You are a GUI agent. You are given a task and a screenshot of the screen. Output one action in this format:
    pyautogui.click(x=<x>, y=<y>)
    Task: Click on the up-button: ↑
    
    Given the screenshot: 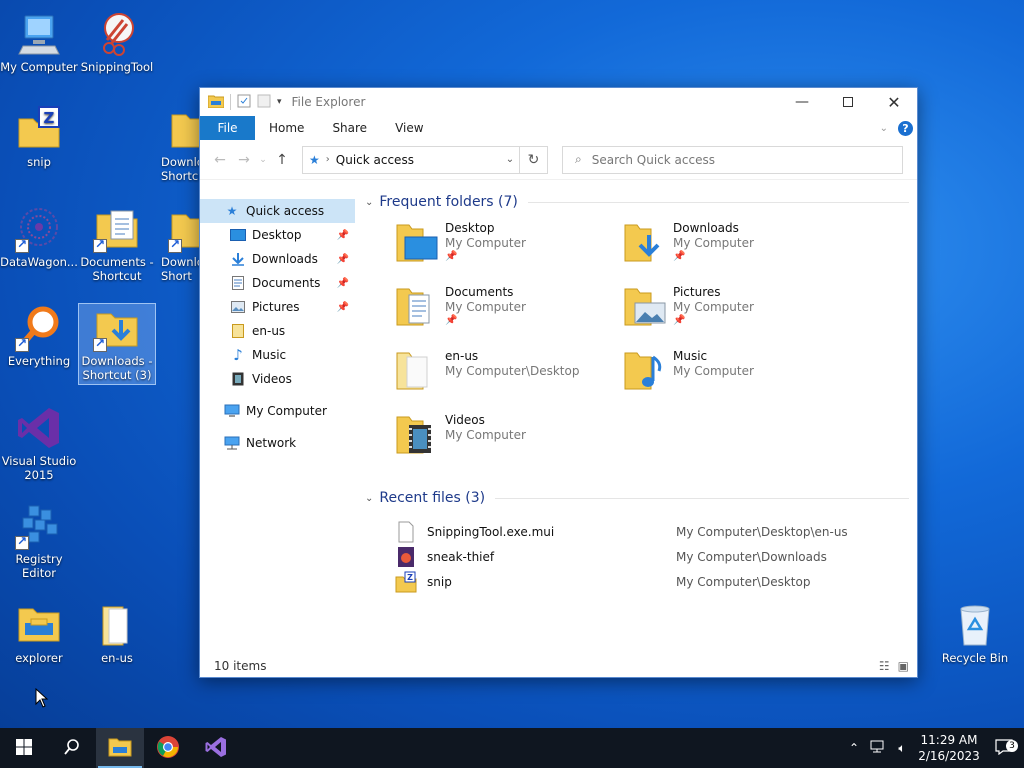 What is the action you would take?
    pyautogui.click(x=282, y=160)
    